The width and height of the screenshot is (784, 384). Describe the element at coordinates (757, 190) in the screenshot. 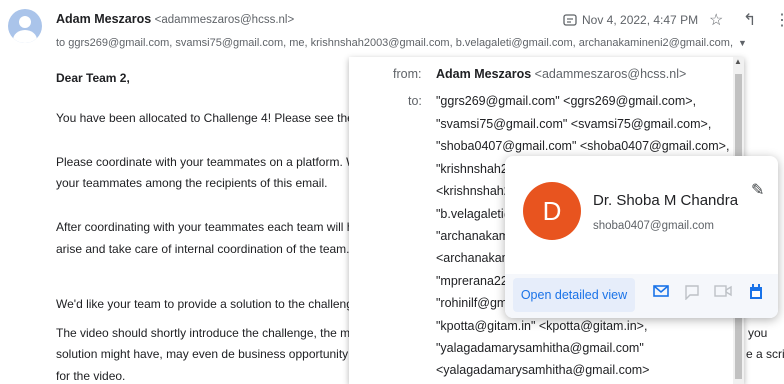

I see `edit-contact-pencil-icon: ✎` at that location.